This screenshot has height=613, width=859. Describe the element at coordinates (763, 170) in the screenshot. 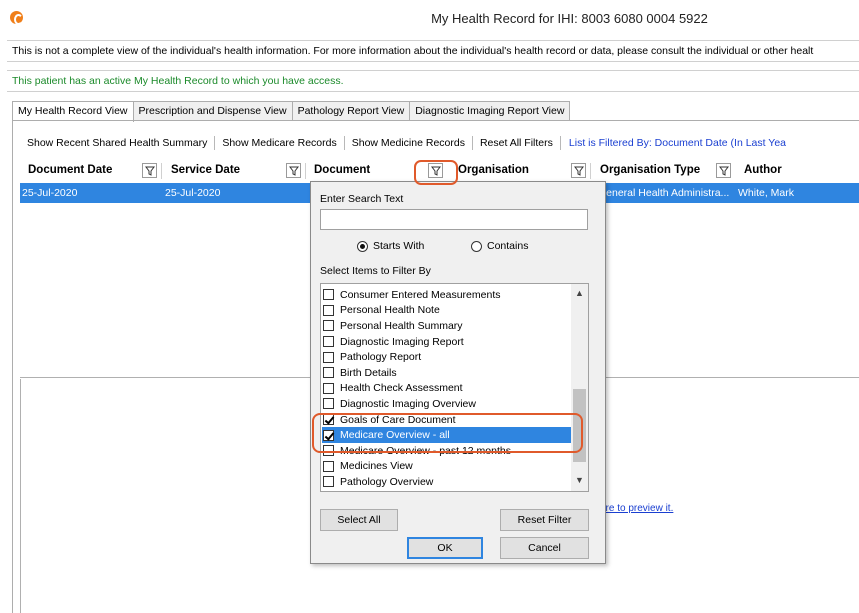

I see `column-header-author: Author` at that location.